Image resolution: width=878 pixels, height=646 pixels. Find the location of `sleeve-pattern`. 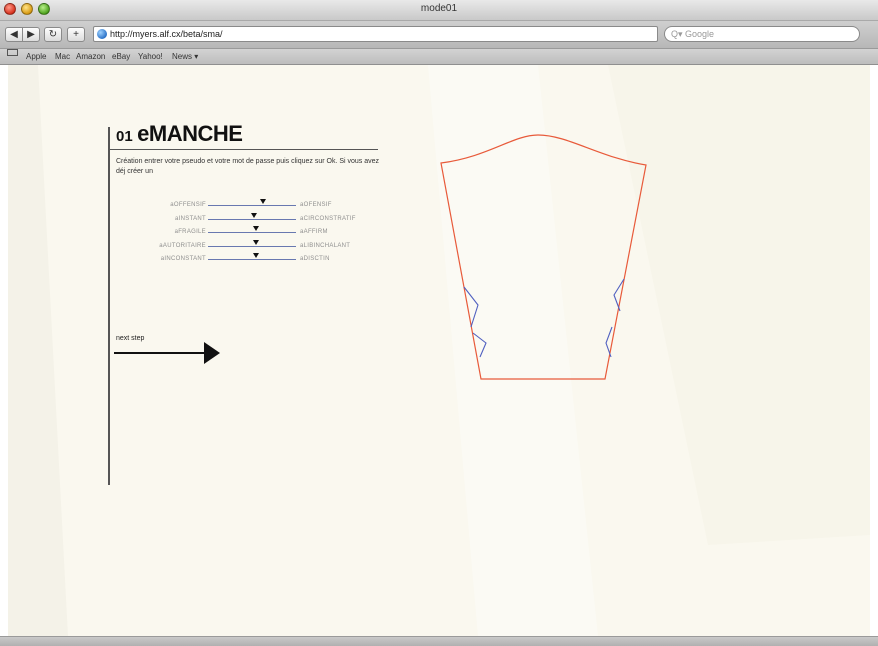

sleeve-pattern is located at coordinates (543, 257).